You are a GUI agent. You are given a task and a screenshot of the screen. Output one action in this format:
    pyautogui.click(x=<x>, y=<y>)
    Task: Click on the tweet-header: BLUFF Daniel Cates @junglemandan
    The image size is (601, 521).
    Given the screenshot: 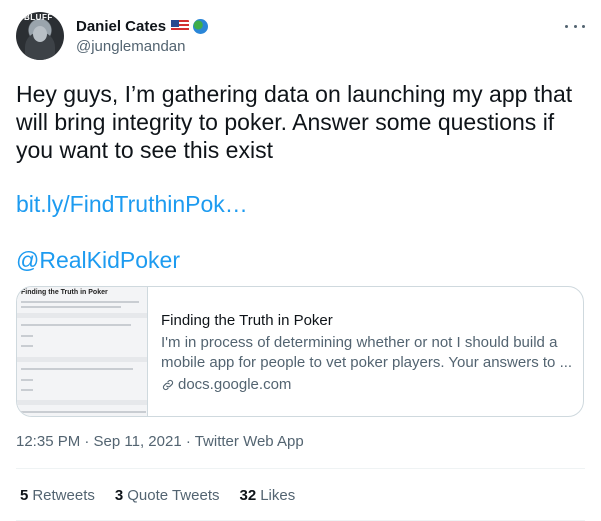 What is the action you would take?
    pyautogui.click(x=300, y=38)
    